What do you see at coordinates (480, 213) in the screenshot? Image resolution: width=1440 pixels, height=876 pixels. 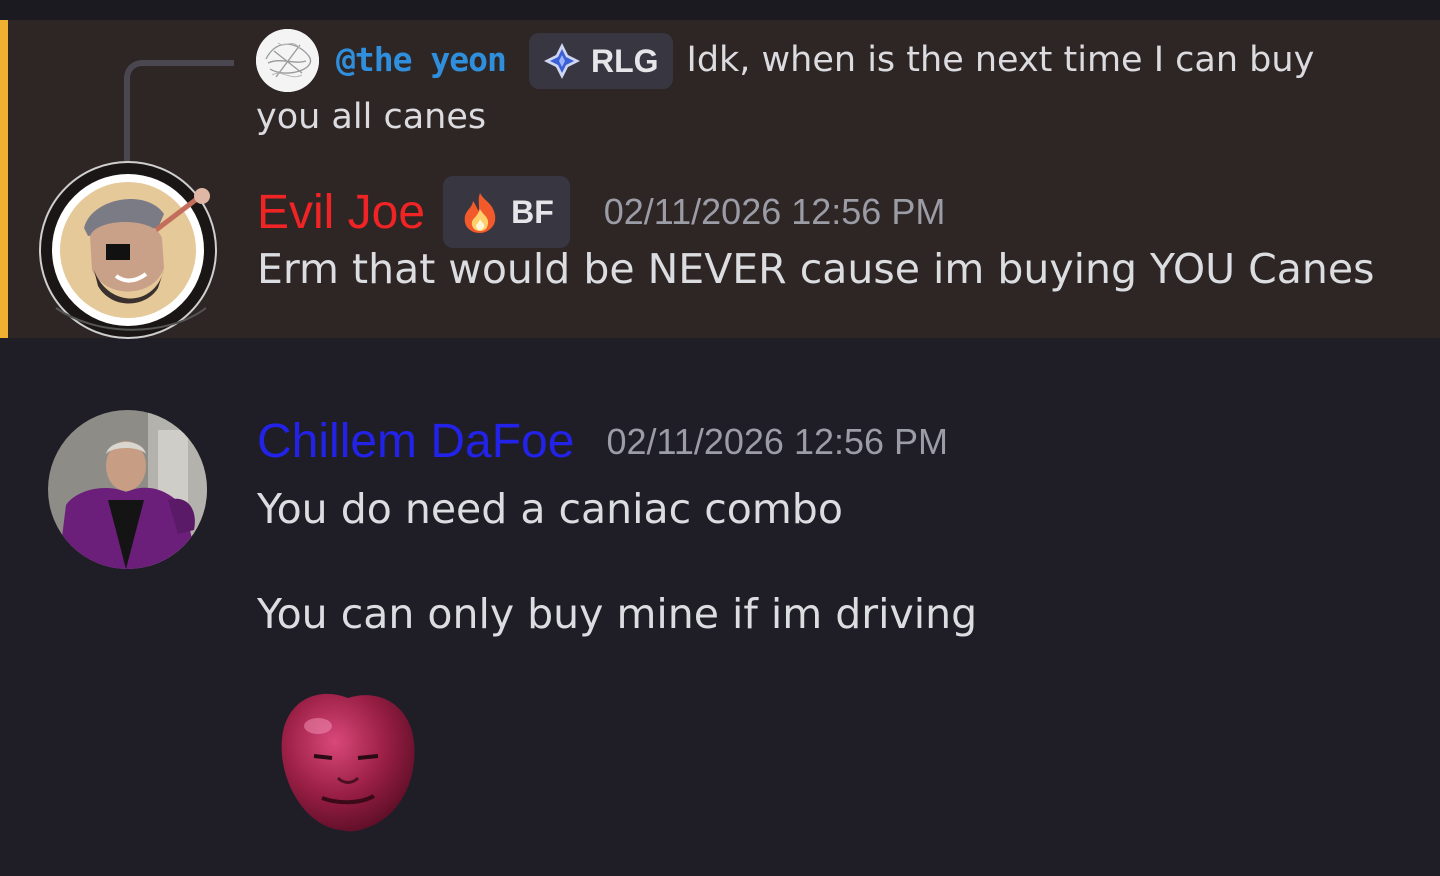 I see `fire-icon` at bounding box center [480, 213].